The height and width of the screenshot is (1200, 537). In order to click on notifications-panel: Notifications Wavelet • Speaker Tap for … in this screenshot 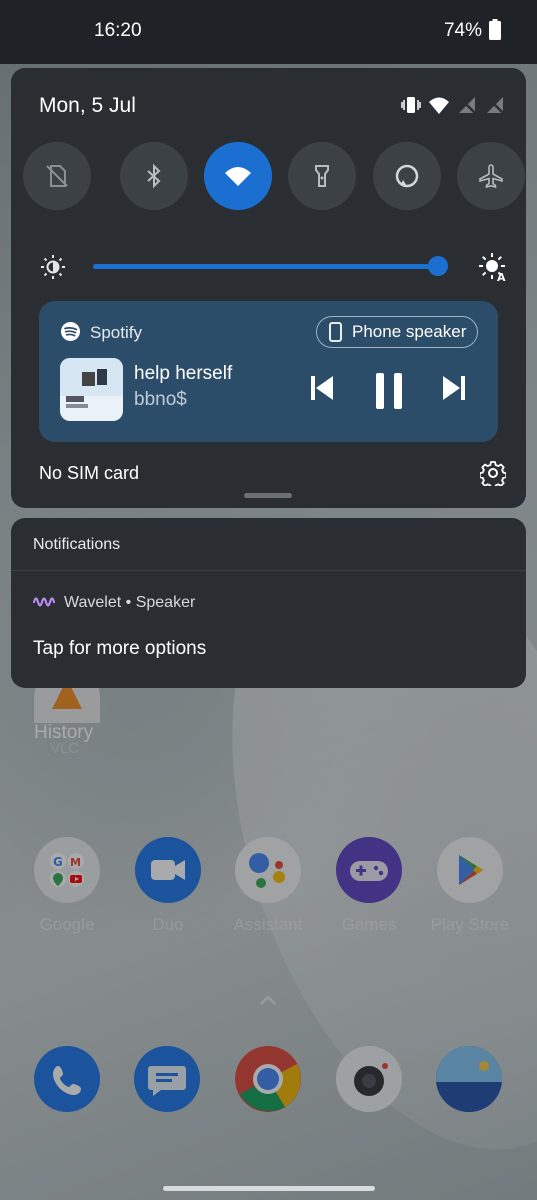, I will do `click(268, 603)`.